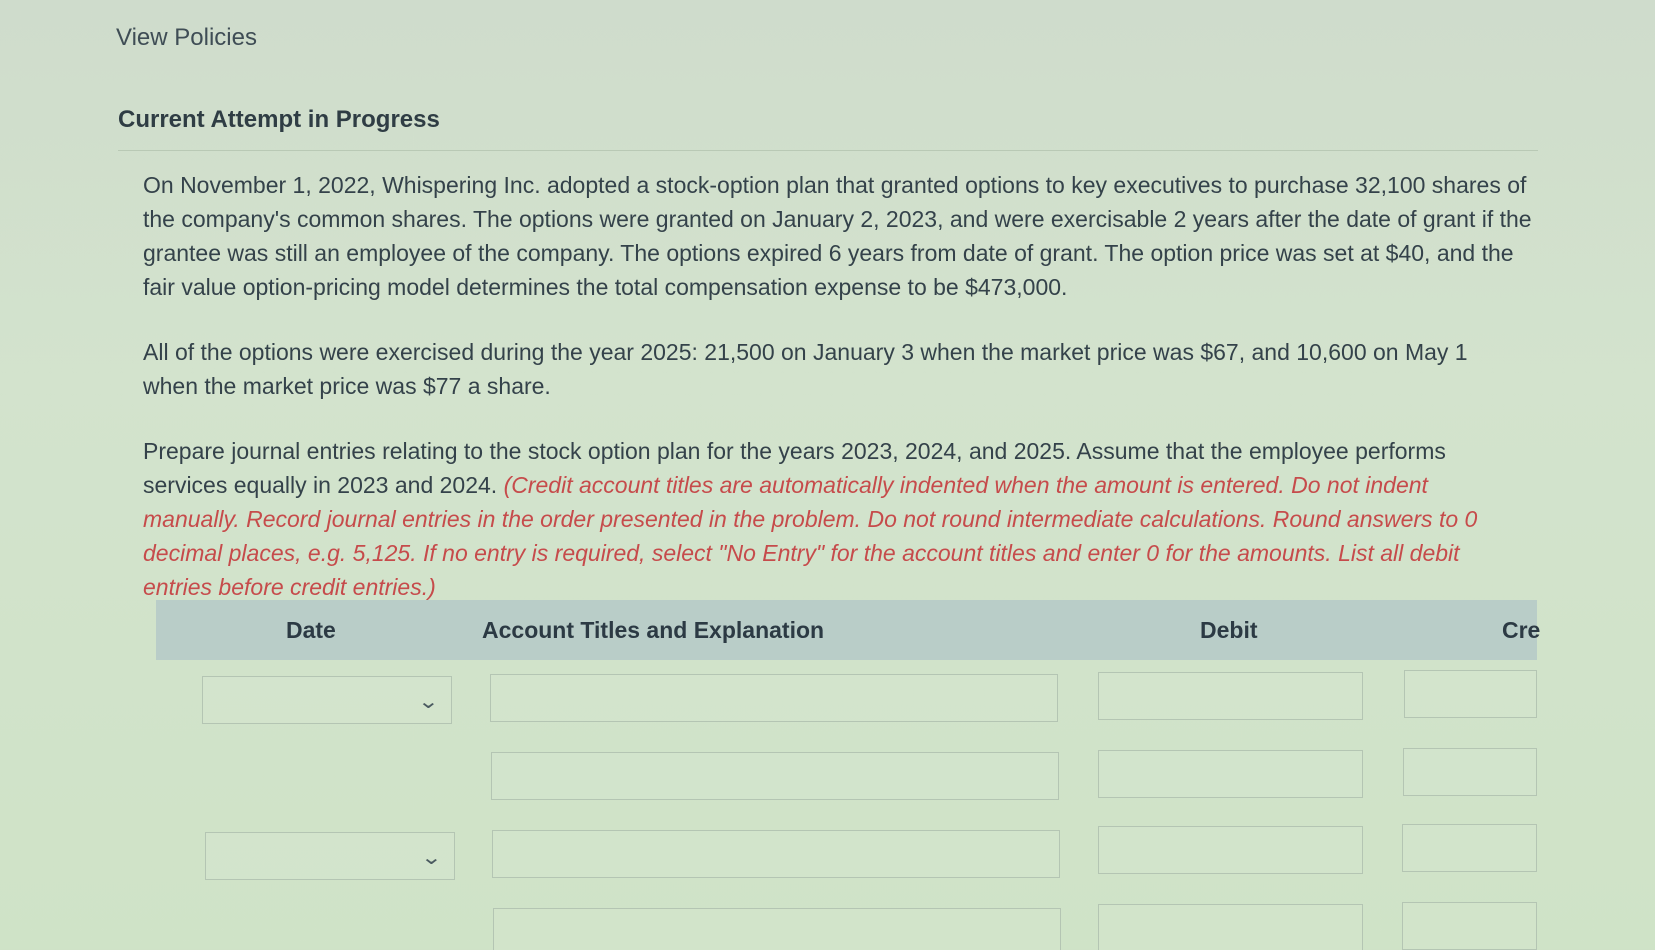  What do you see at coordinates (186, 38) in the screenshot?
I see `view-policies-link: View Policies` at bounding box center [186, 38].